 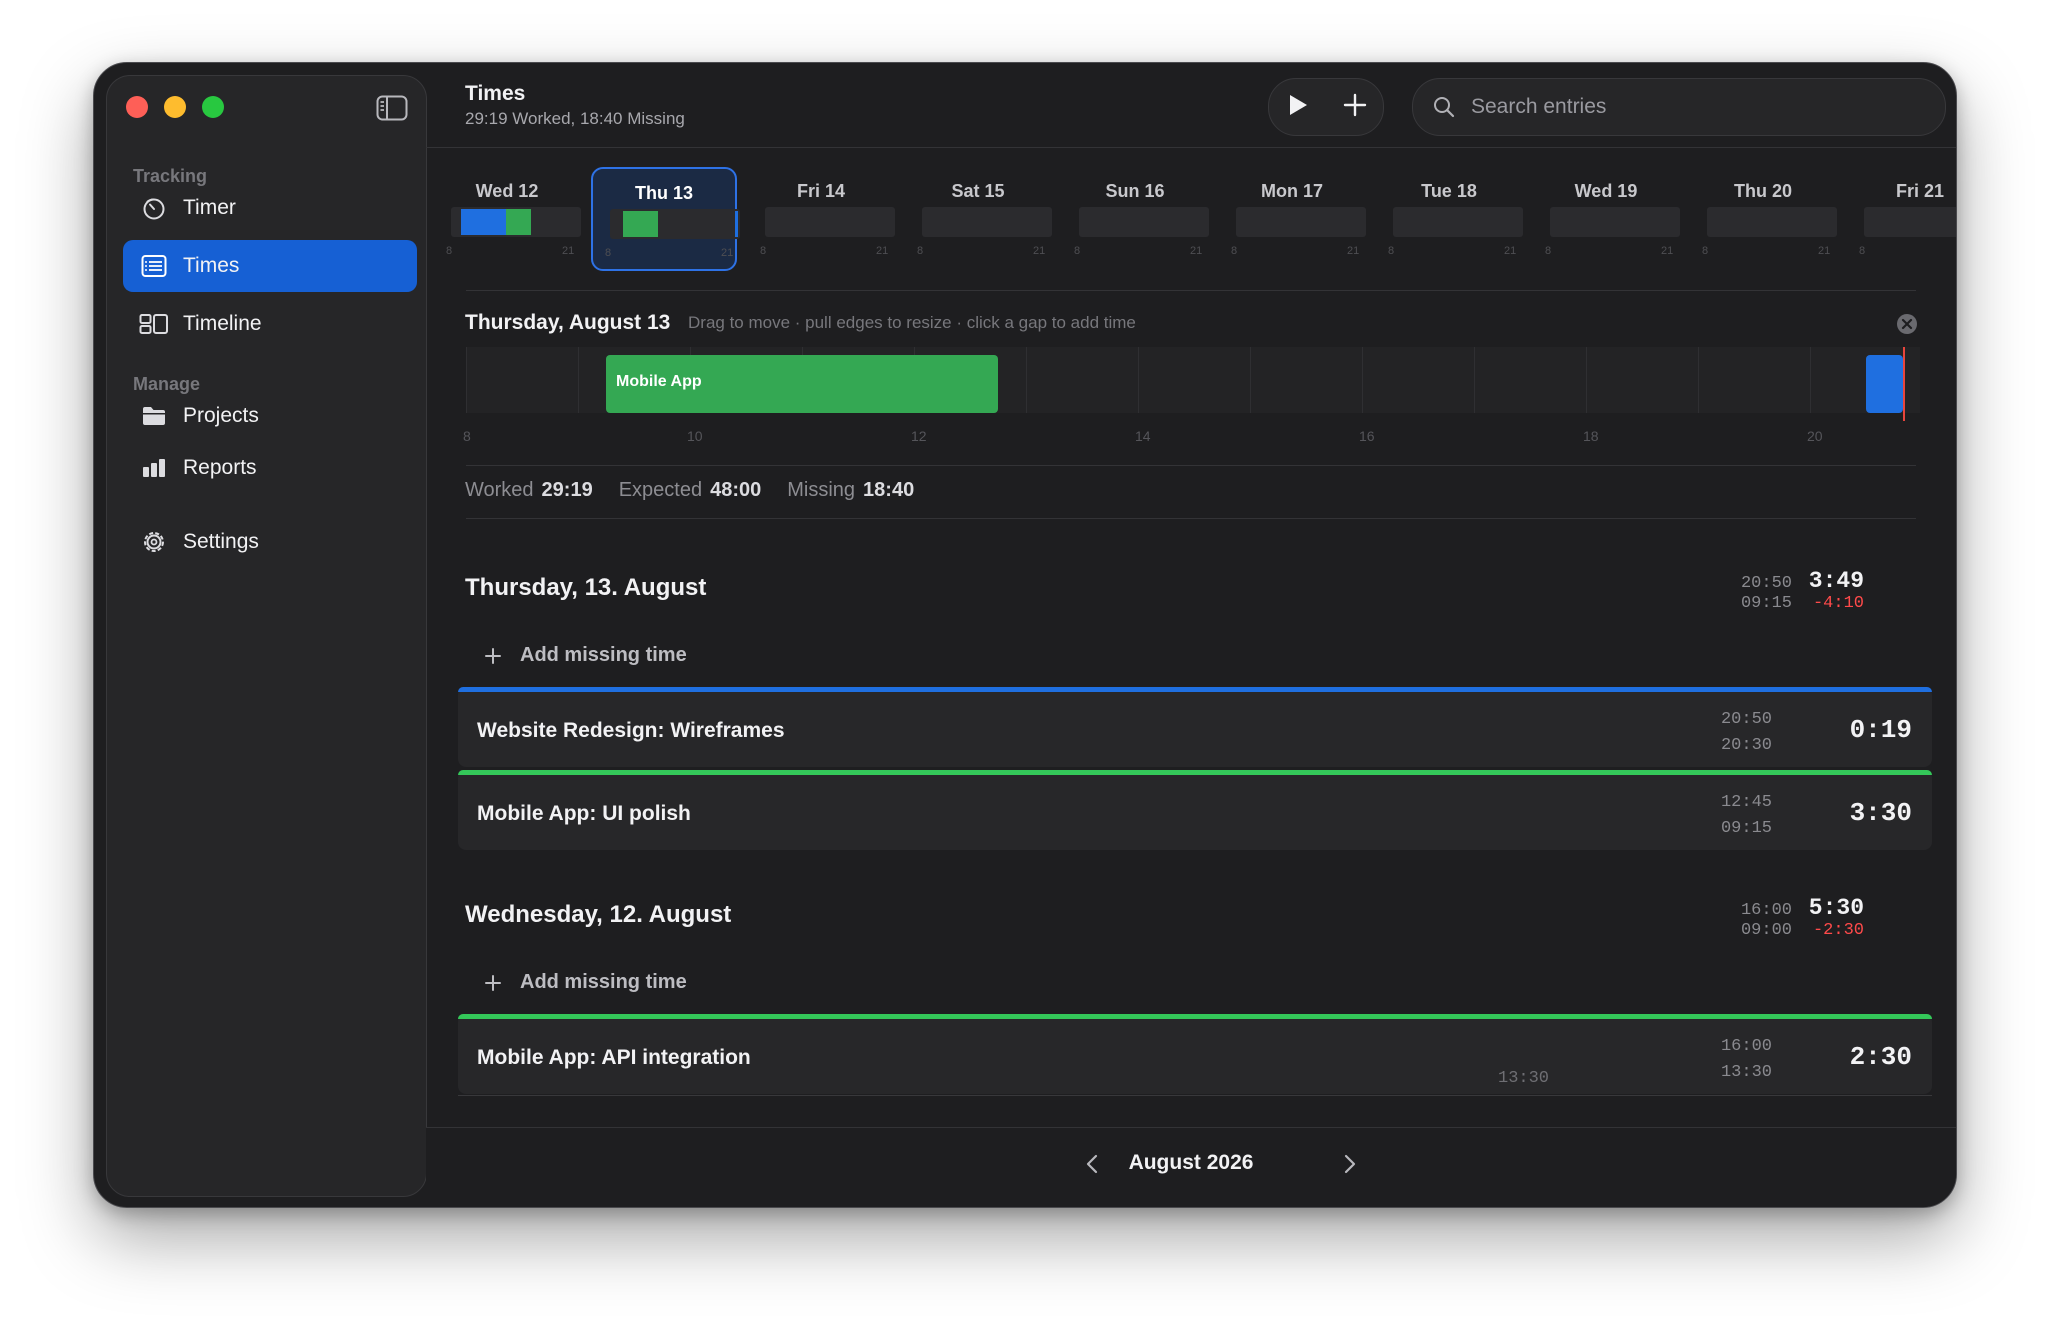 I want to click on timeline-entry-block, so click(x=1884, y=384).